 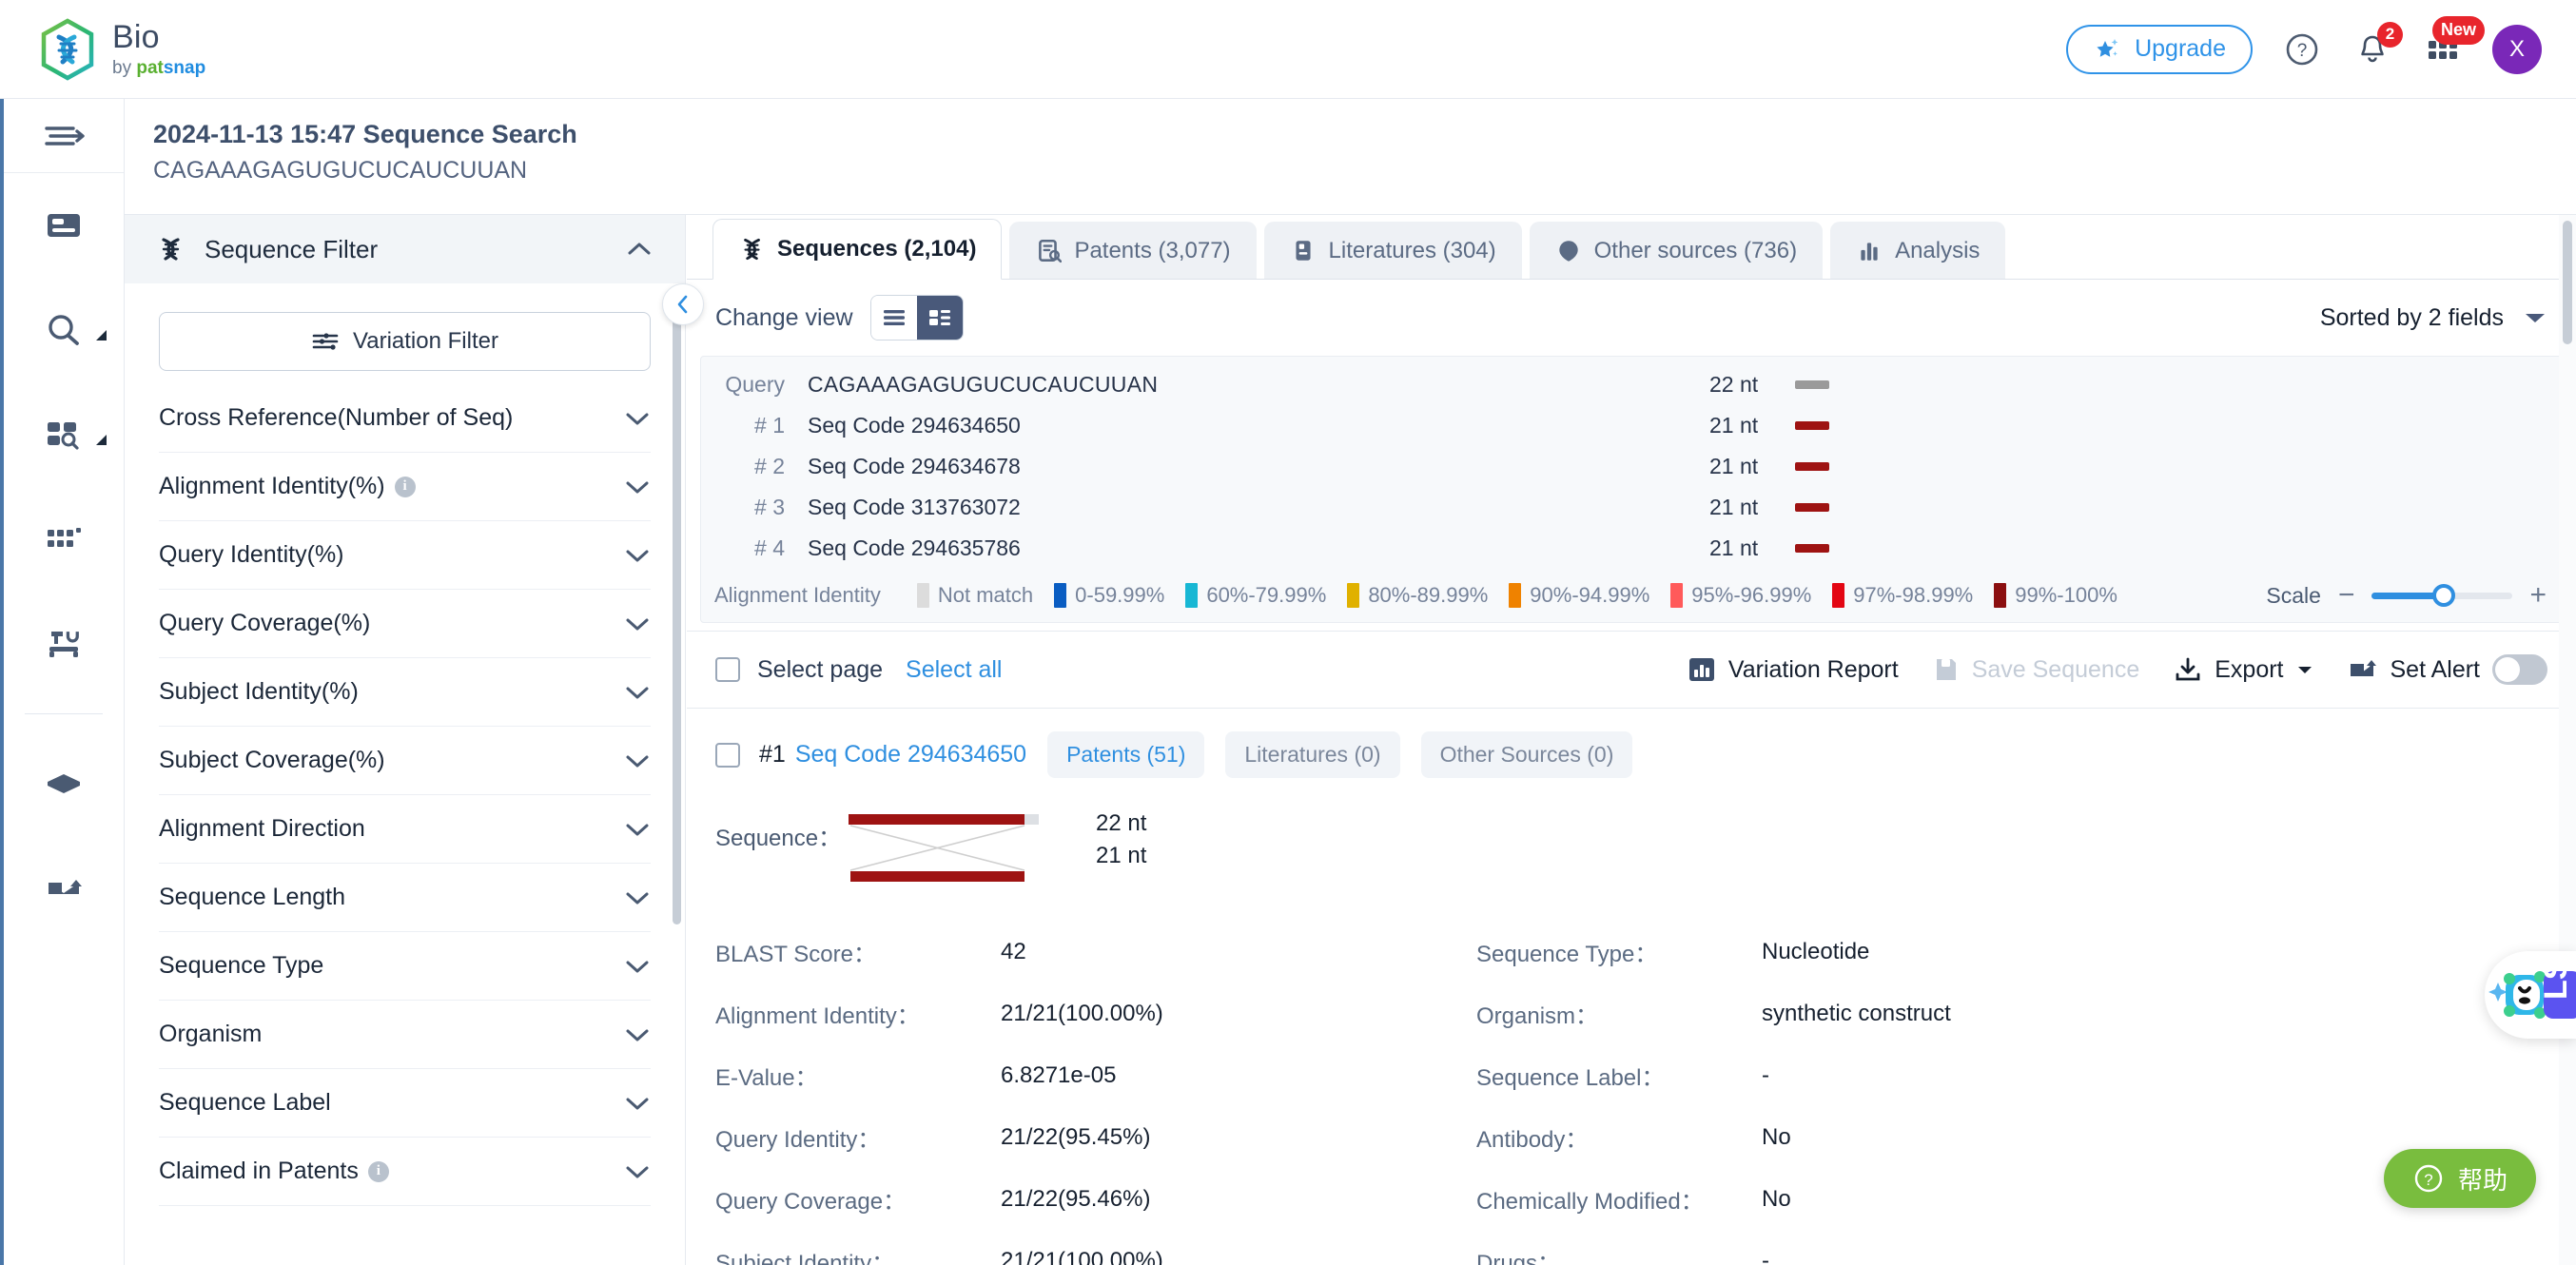 I want to click on tab-literatures: Literatures (304), so click(x=1393, y=250).